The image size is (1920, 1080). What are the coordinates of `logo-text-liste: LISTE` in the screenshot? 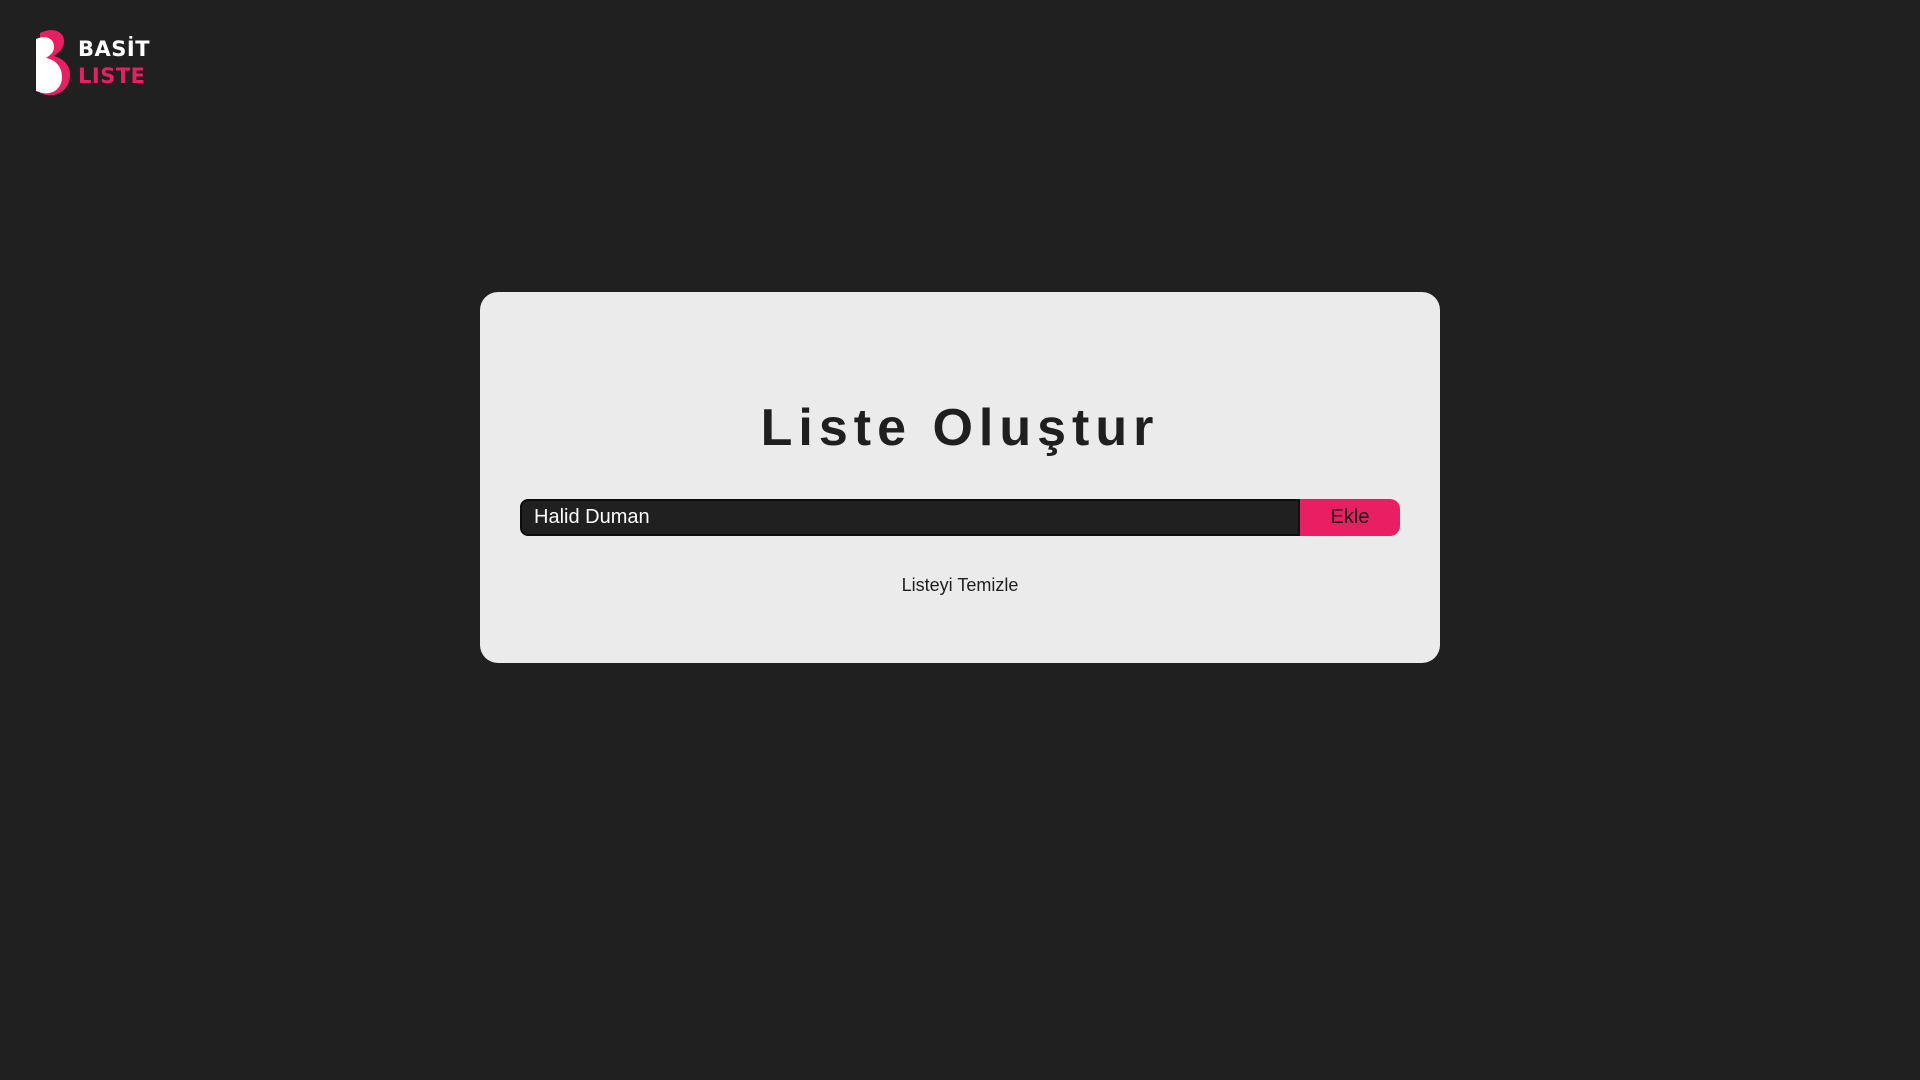 It's located at (112, 76).